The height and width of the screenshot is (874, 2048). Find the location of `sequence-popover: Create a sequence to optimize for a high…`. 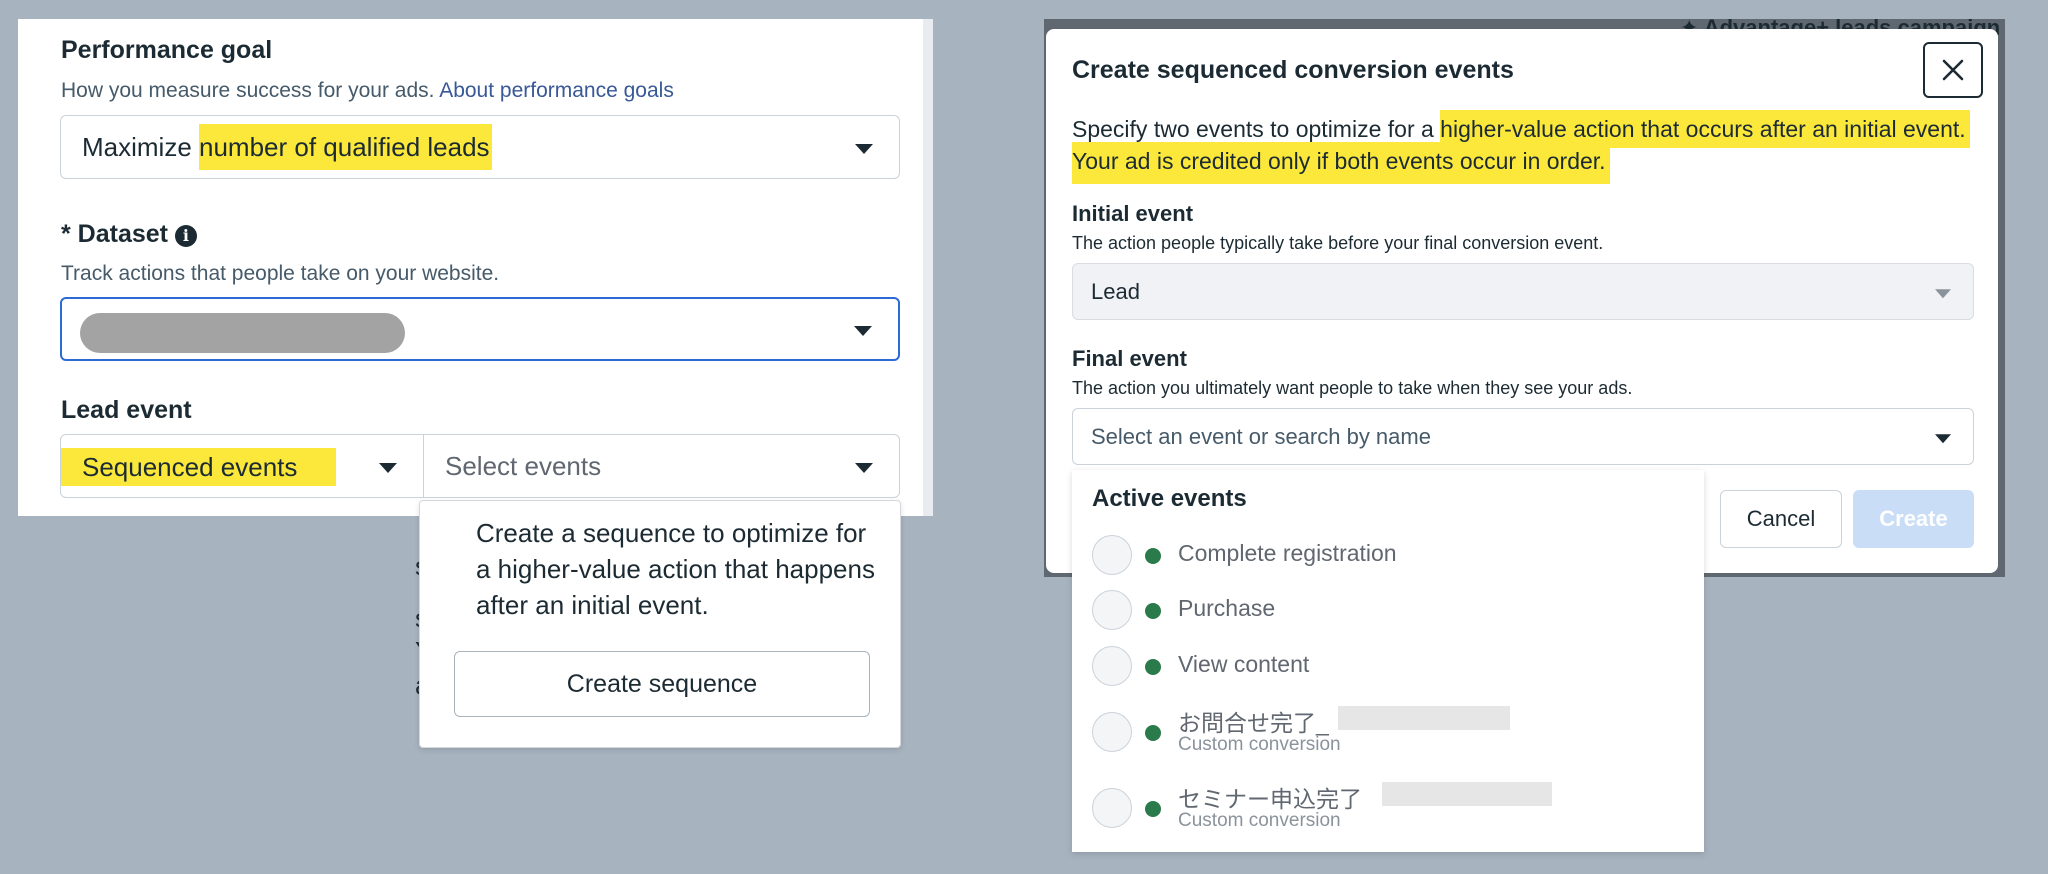

sequence-popover: Create a sequence to optimize for a high… is located at coordinates (660, 624).